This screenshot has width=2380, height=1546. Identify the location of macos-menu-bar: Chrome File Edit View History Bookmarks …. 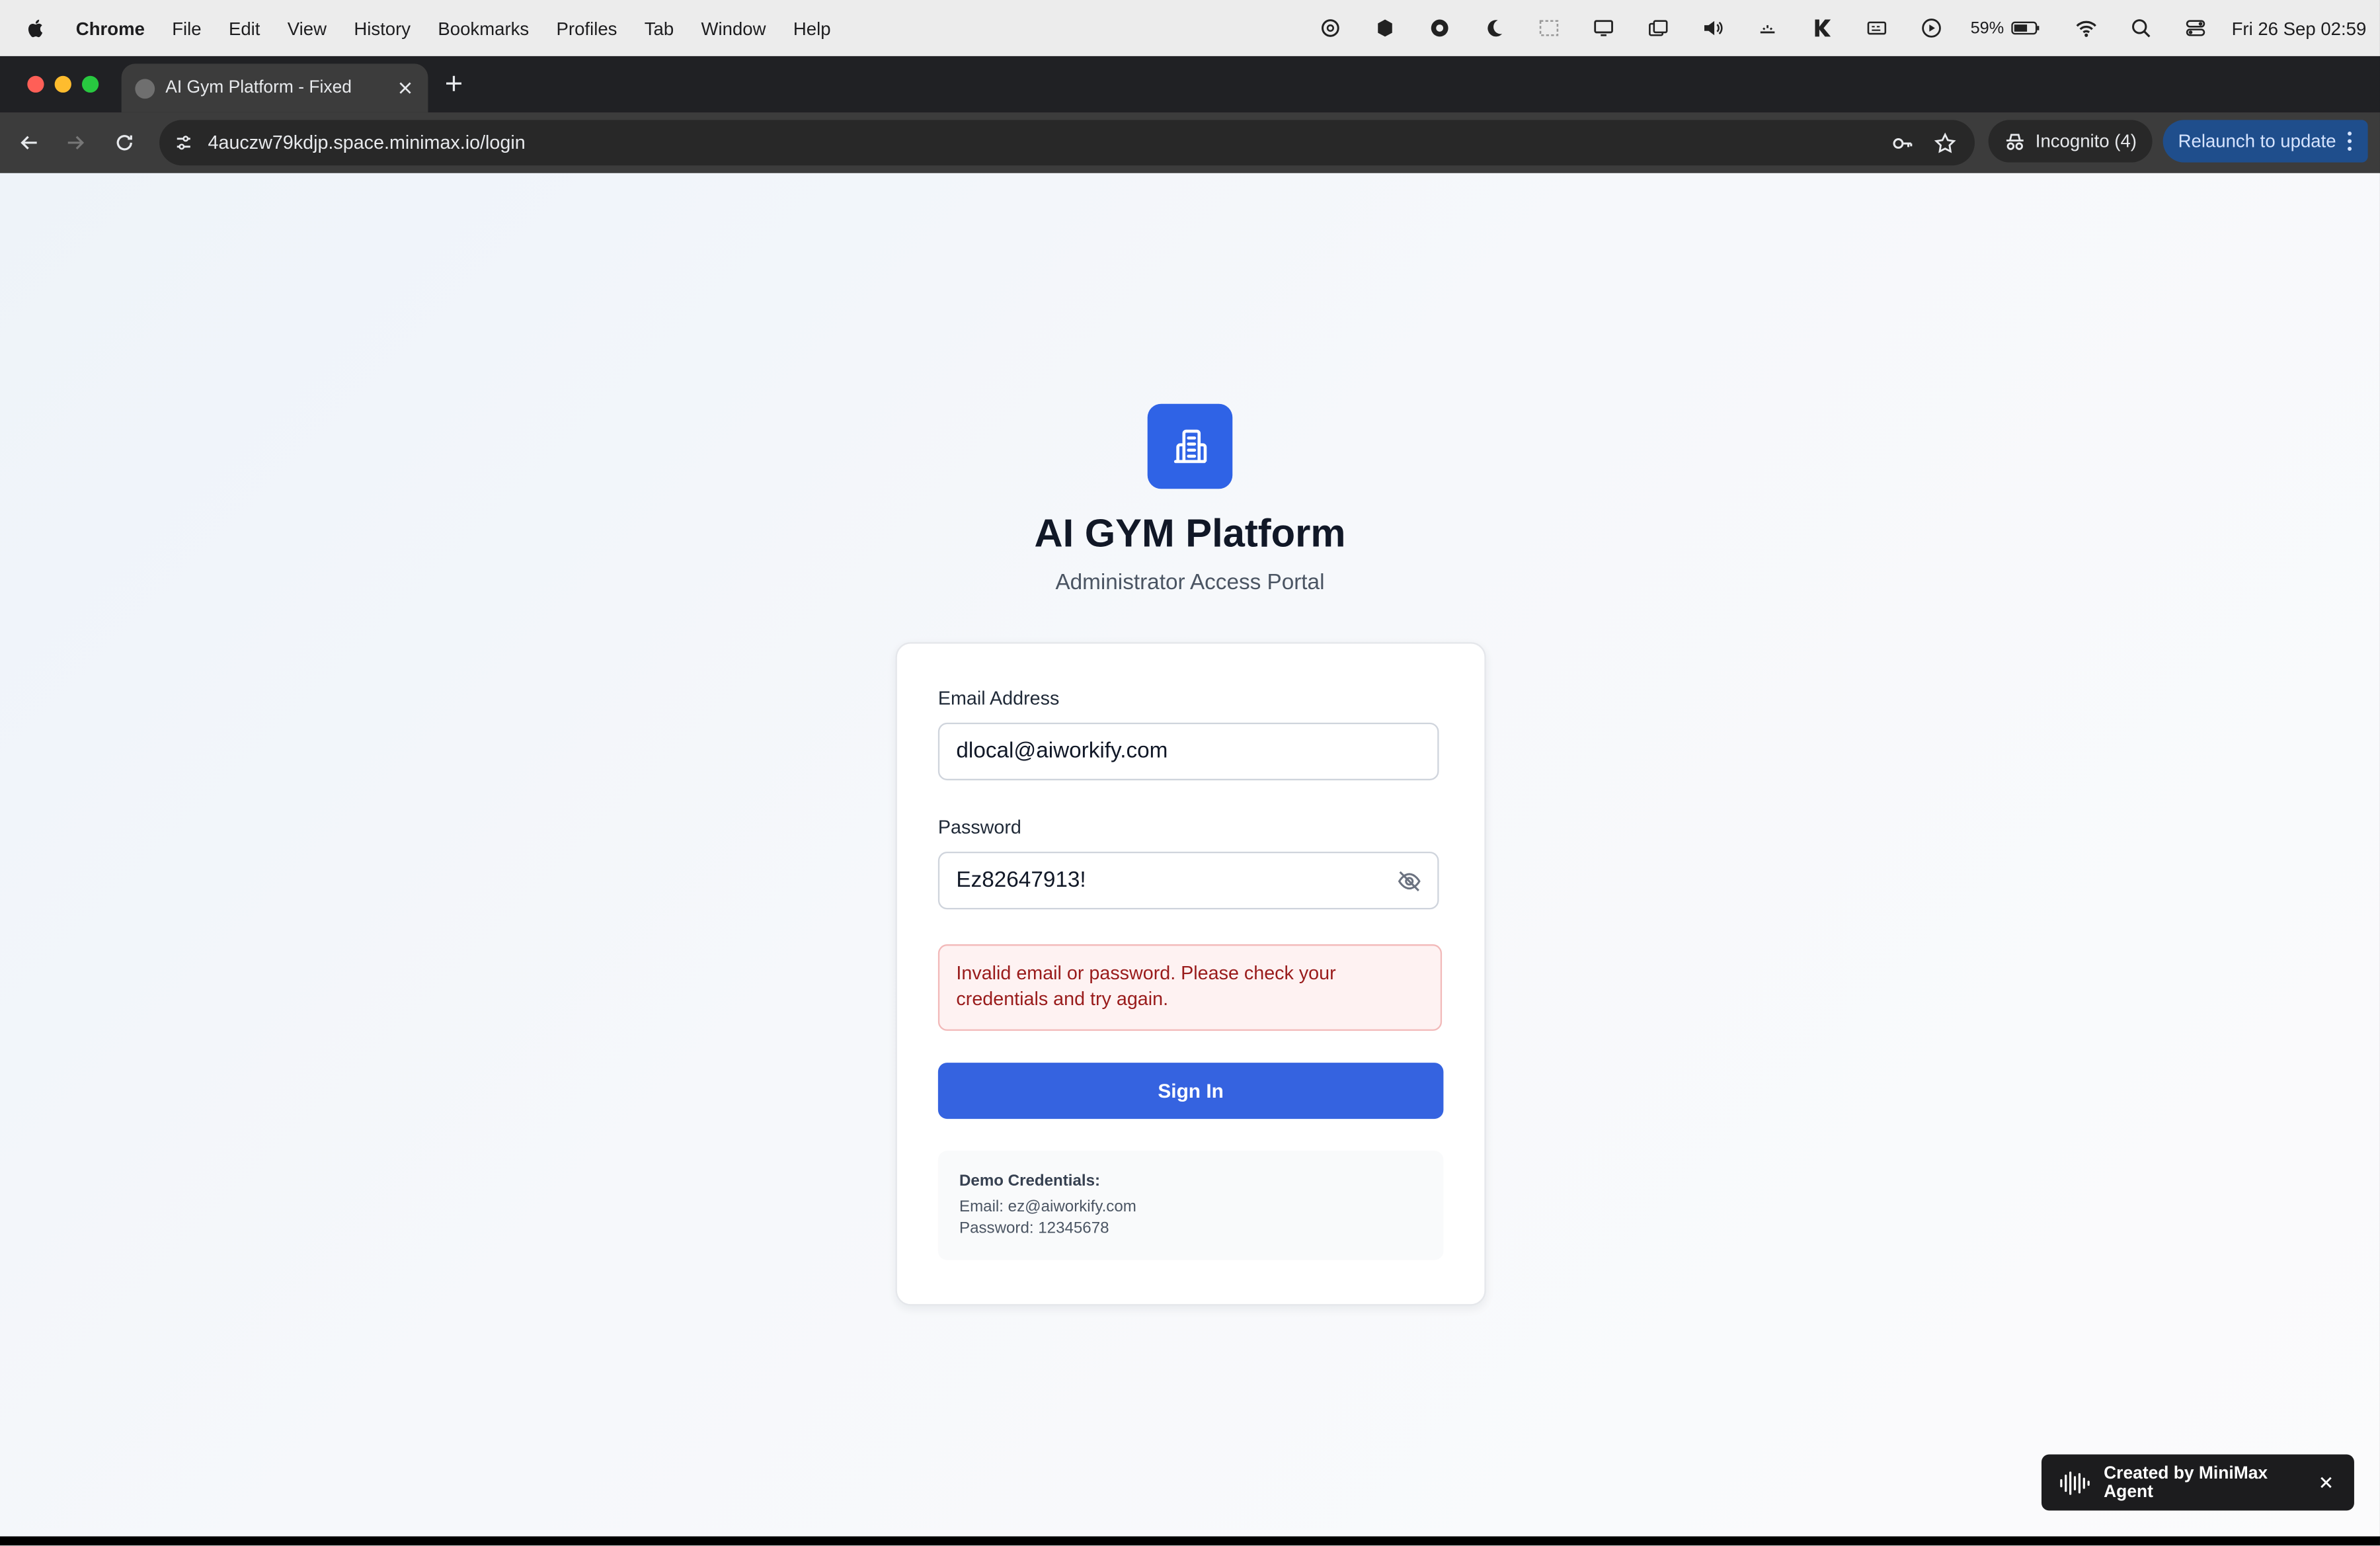
(1190, 28).